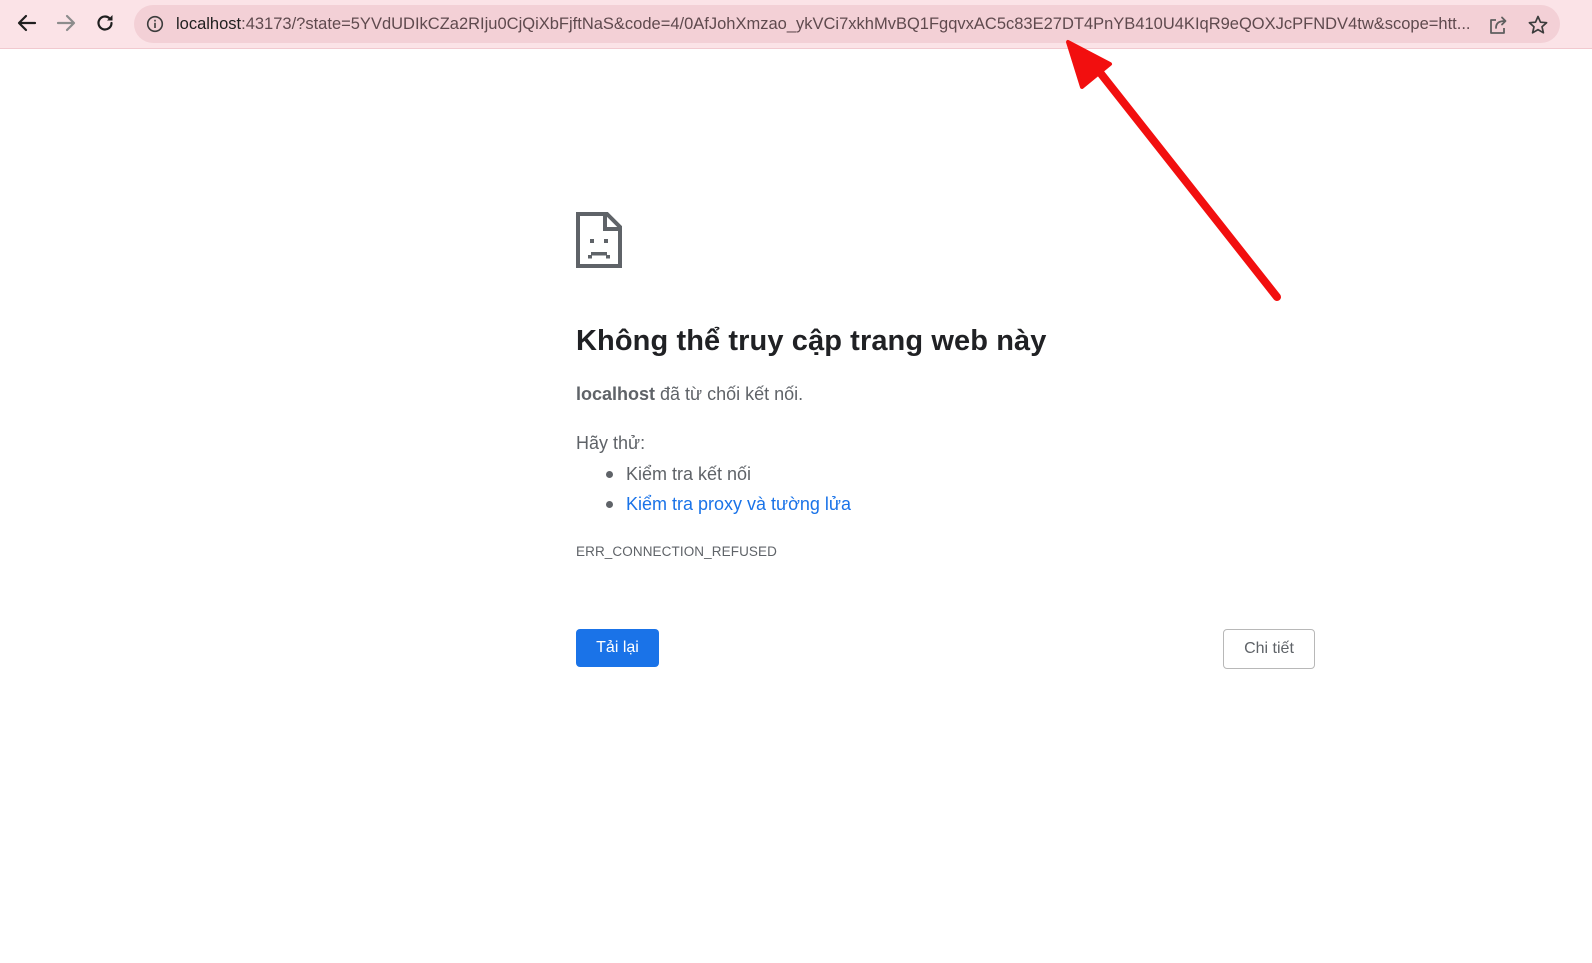  Describe the element at coordinates (611, 443) in the screenshot. I see `try-label: Hãy thử:` at that location.